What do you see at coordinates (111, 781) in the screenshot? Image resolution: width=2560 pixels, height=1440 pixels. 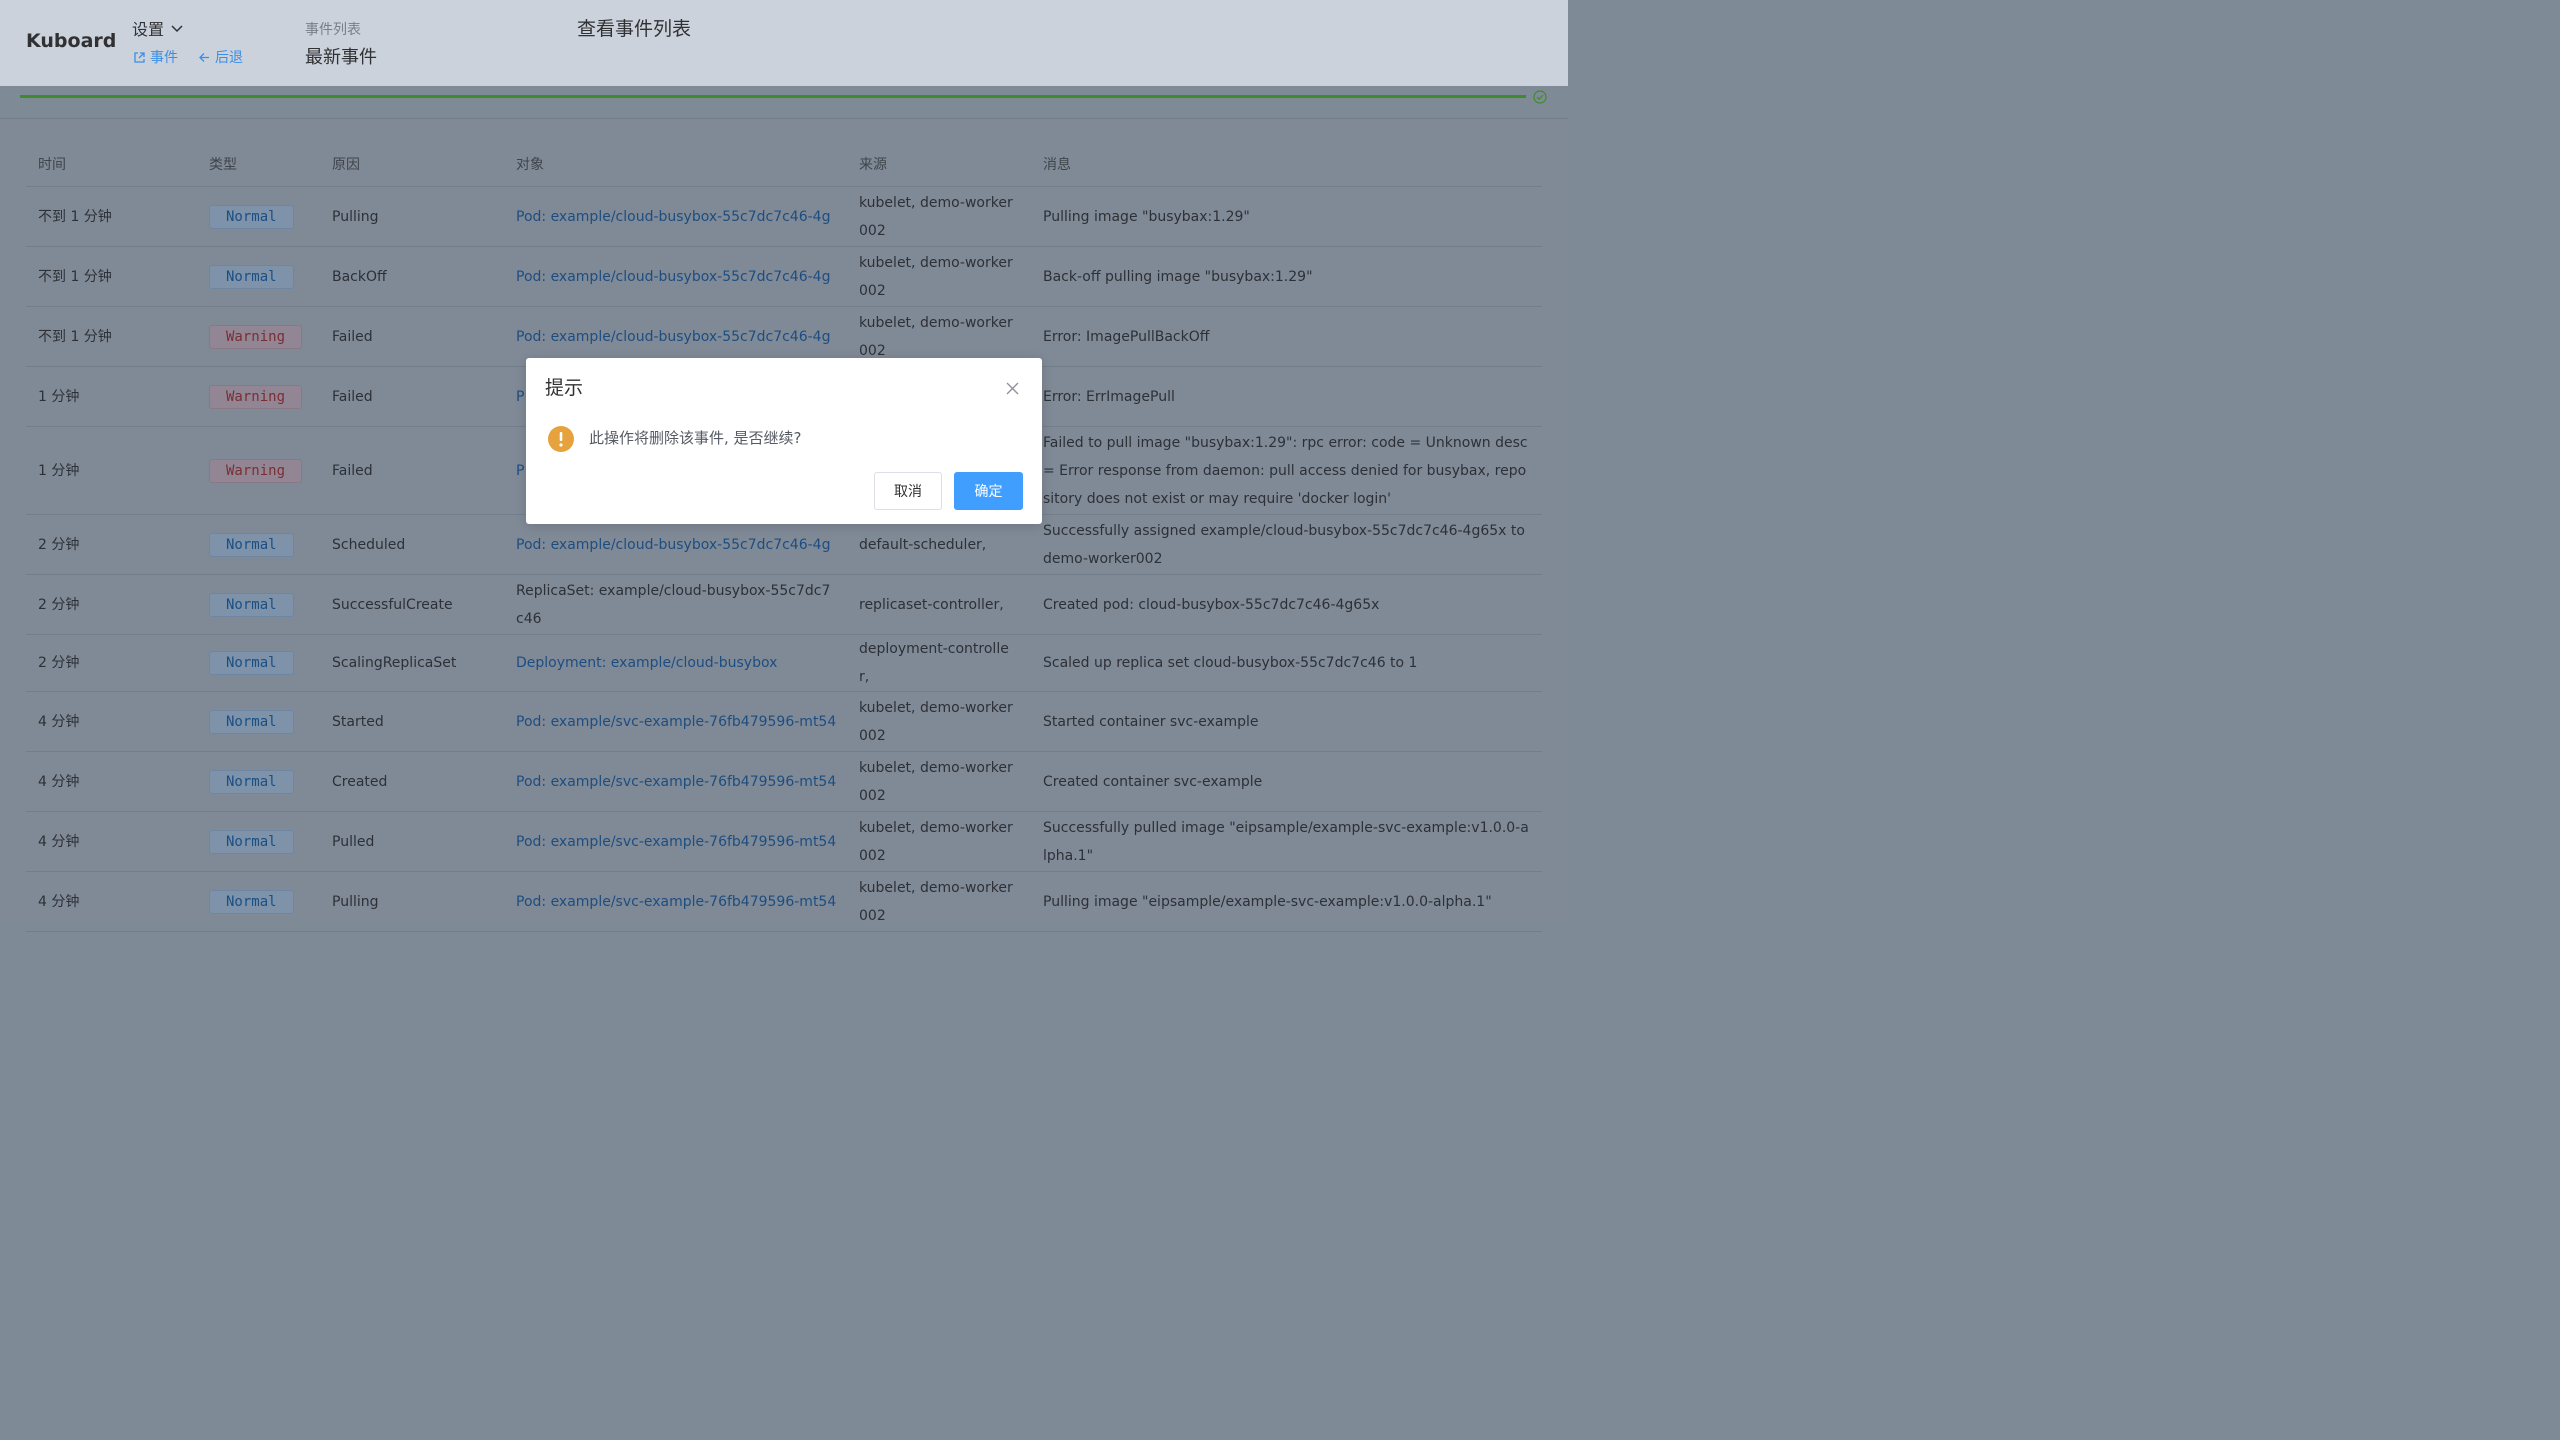 I see `cell-time: 4 分钟` at bounding box center [111, 781].